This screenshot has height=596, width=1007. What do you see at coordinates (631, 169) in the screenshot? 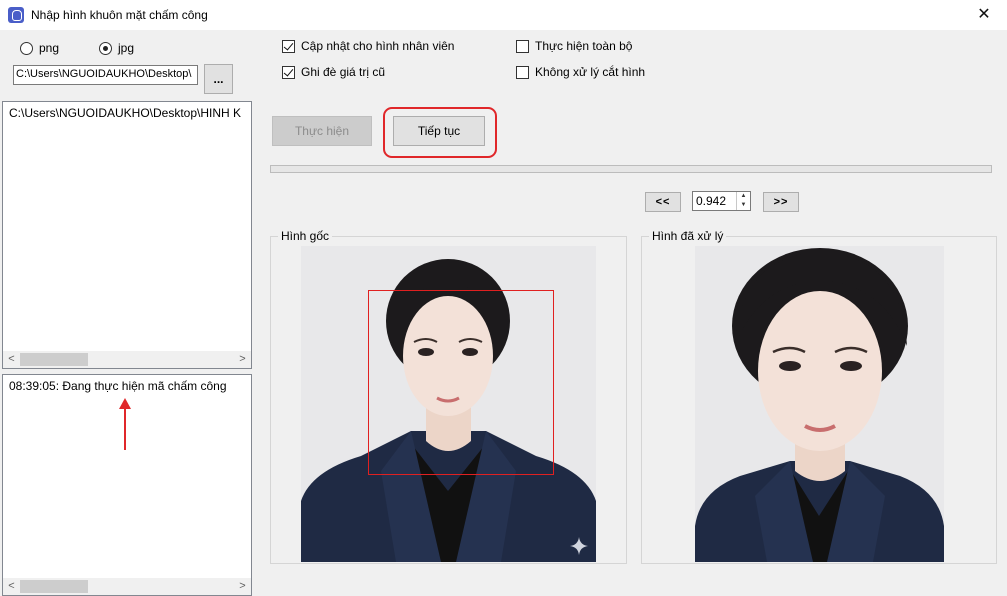
I see `progress-bar` at bounding box center [631, 169].